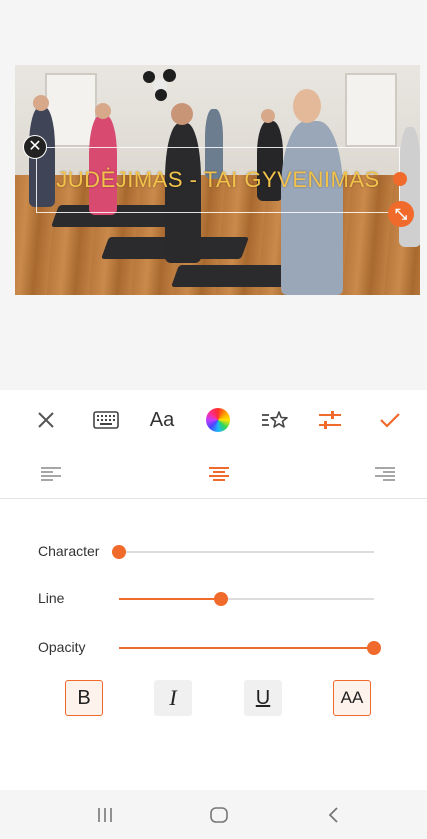 The height and width of the screenshot is (839, 427). Describe the element at coordinates (105, 815) in the screenshot. I see `recent-apps-icon` at that location.